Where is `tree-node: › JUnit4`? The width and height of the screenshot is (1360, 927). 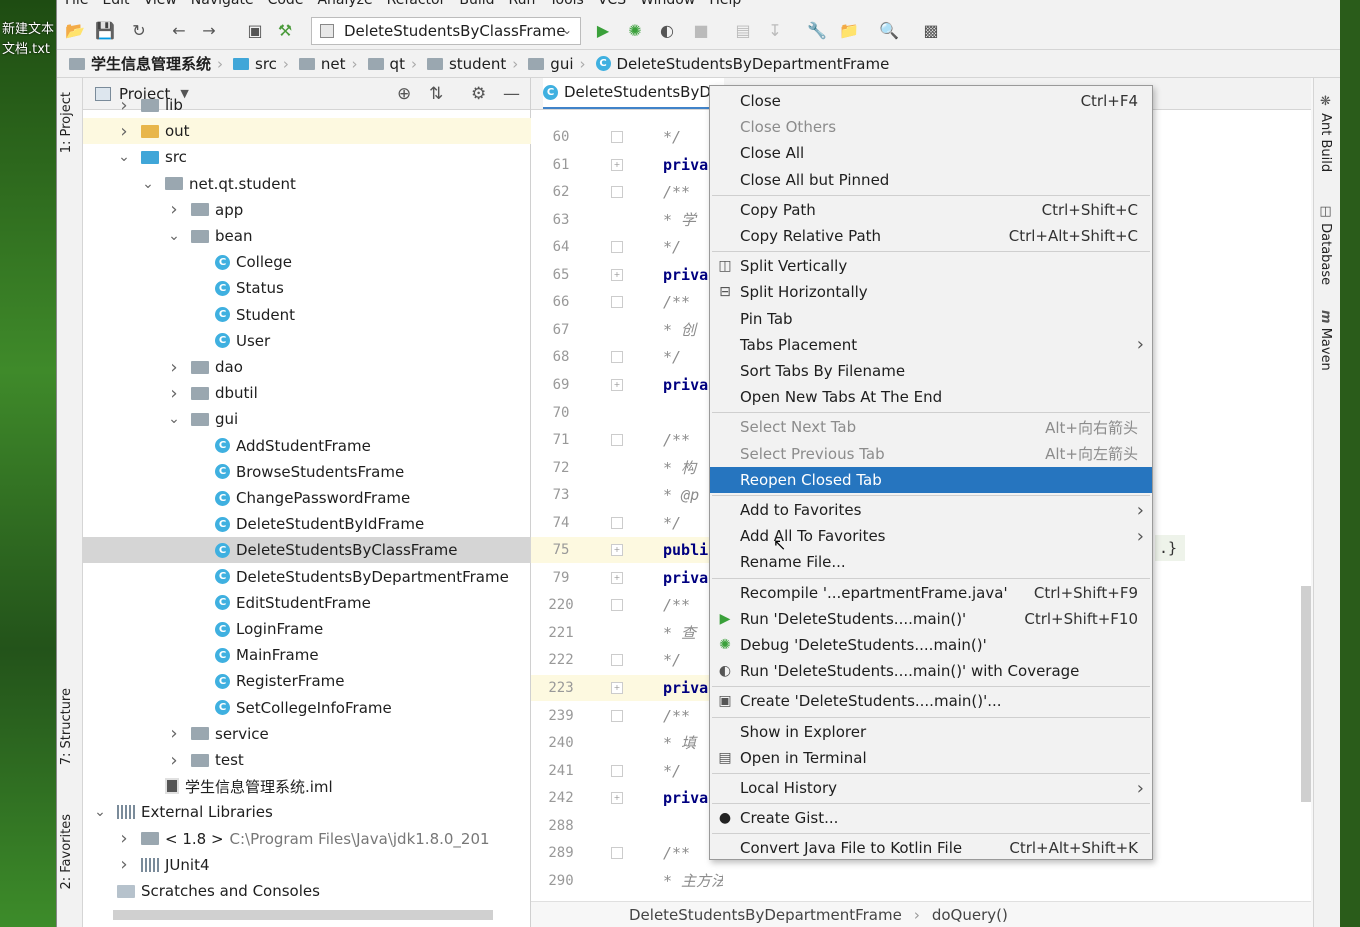 tree-node: › JUnit4 is located at coordinates (307, 865).